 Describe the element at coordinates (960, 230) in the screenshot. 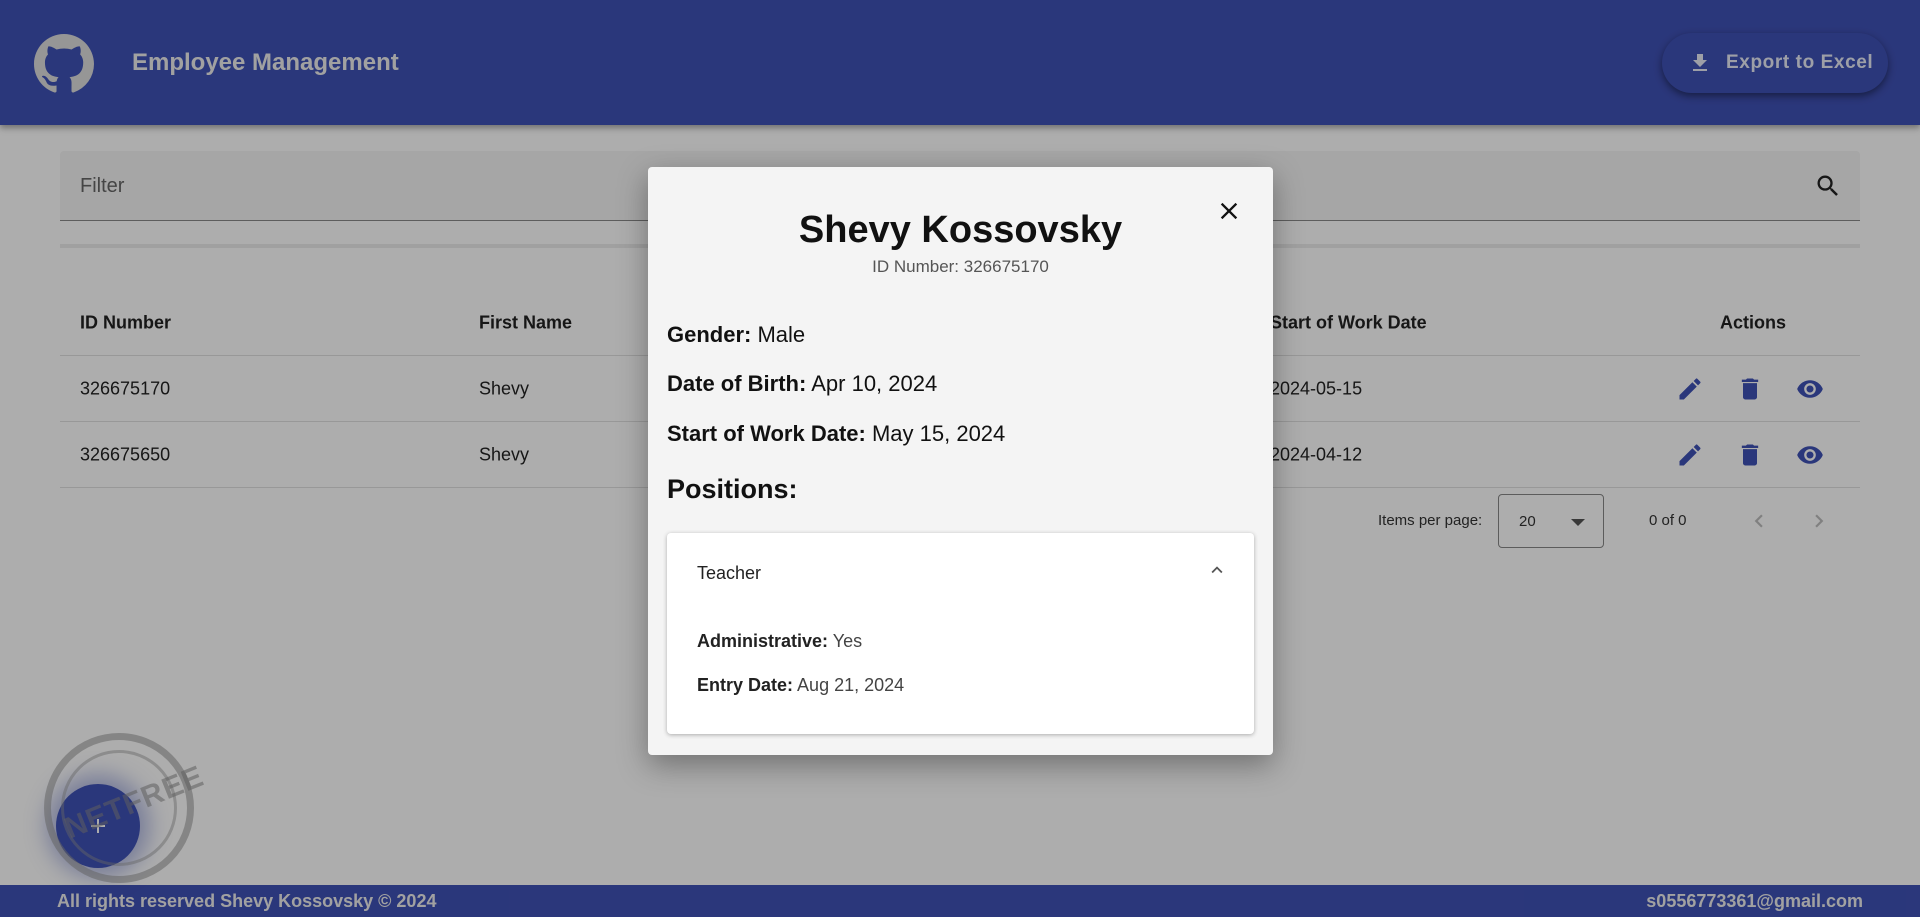

I see `employee-name: Shevy Kossovsky` at that location.